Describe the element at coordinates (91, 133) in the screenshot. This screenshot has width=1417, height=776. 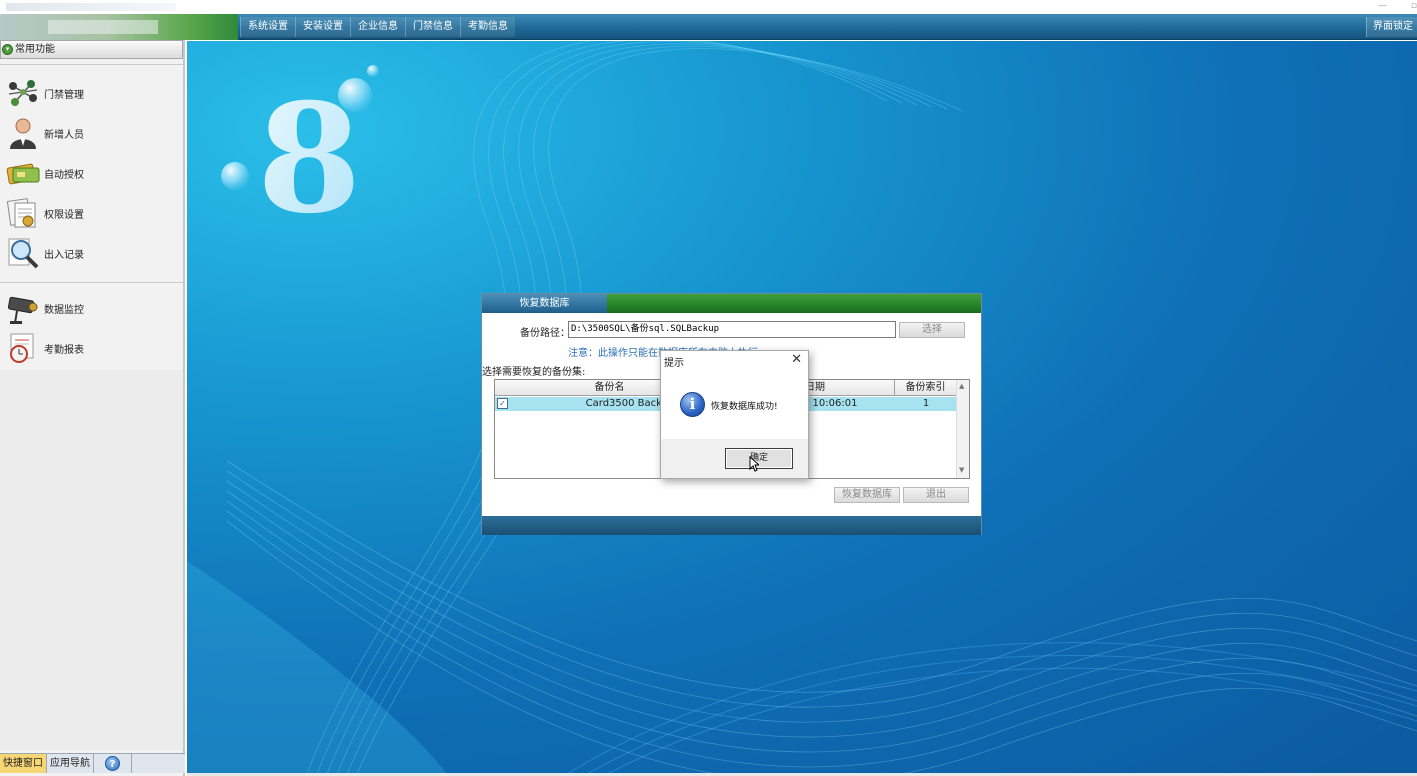
I see `sidebar-item-new-person: 新增人员` at that location.